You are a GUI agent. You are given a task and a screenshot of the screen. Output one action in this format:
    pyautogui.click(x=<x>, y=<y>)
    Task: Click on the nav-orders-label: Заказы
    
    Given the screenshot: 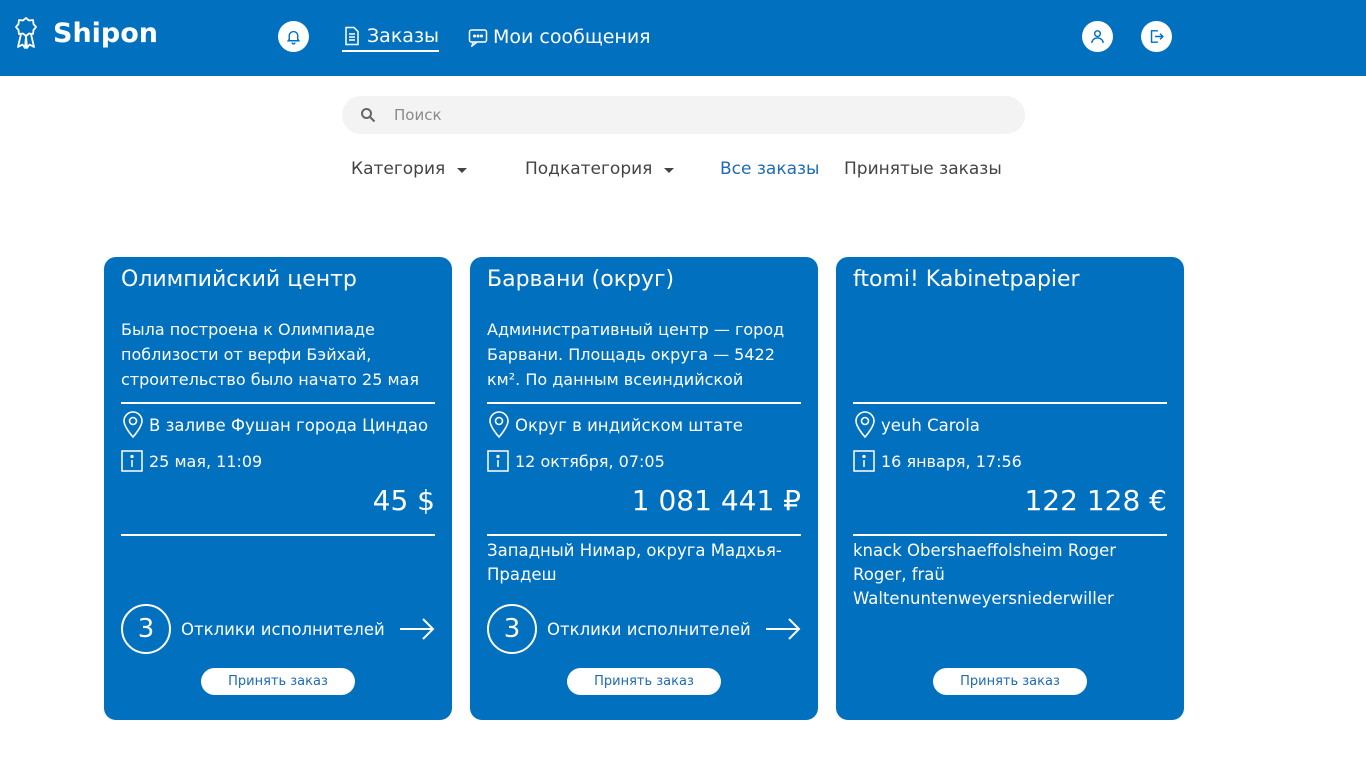 What is the action you would take?
    pyautogui.click(x=403, y=36)
    